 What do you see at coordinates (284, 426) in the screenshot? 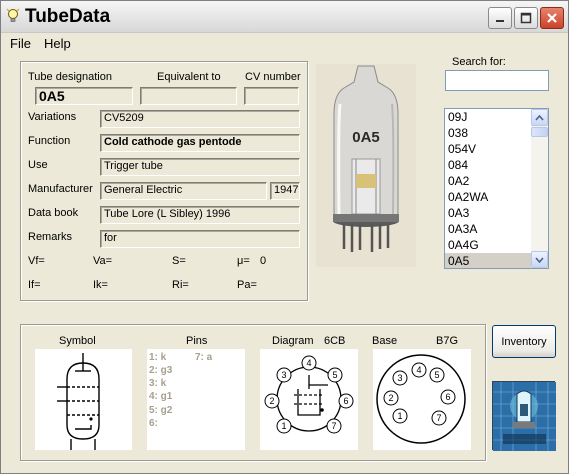
I see `diagram-pin-1: 1` at bounding box center [284, 426].